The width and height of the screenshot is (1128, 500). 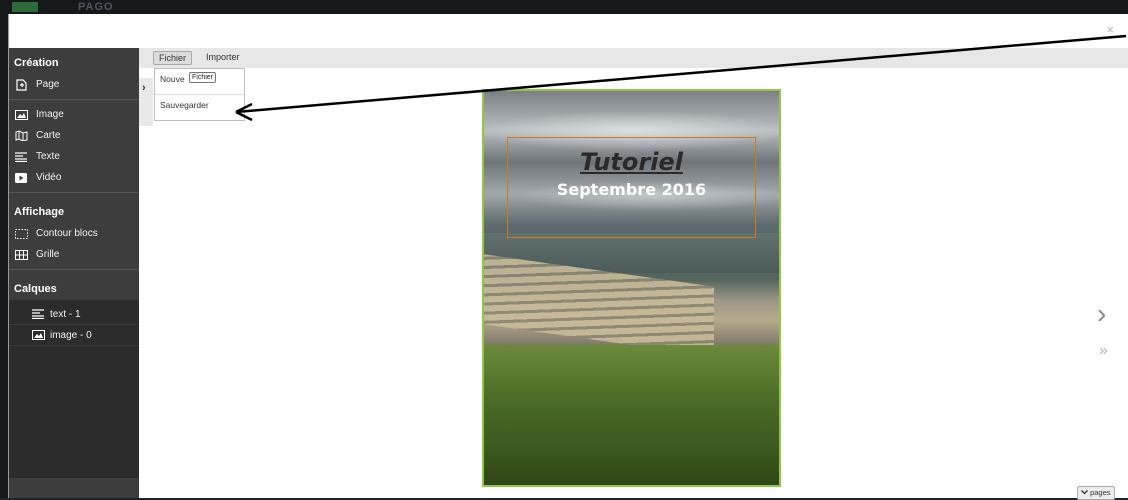 I want to click on sidebar-item-label: Contour blocs, so click(x=67, y=233).